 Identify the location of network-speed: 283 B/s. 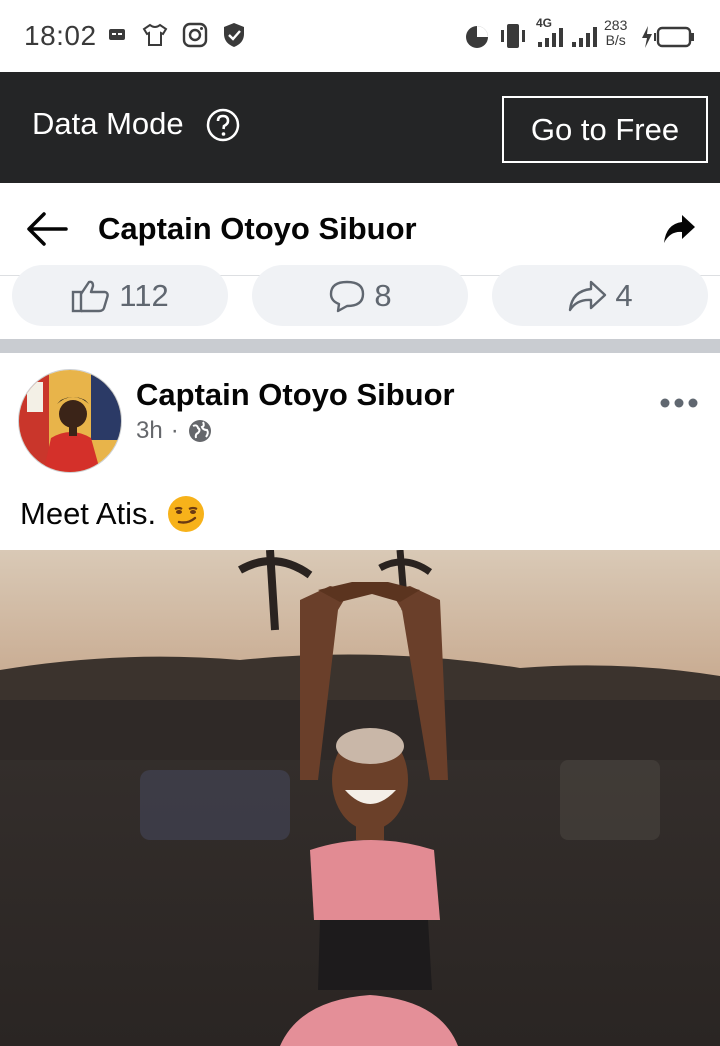
(615, 33).